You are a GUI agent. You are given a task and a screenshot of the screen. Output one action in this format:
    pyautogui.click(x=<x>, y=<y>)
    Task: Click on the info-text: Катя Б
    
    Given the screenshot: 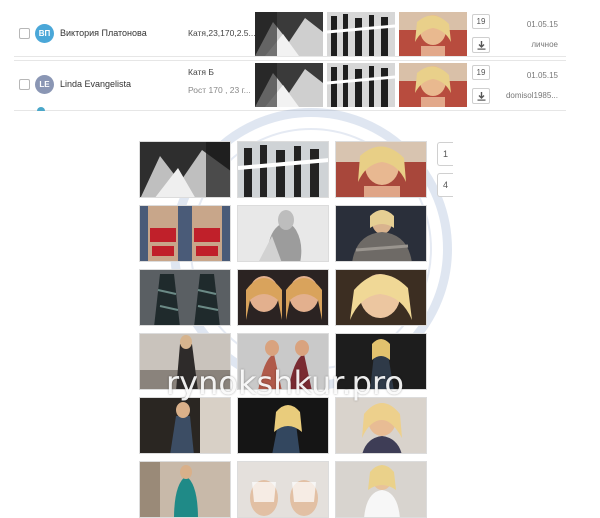 What is the action you would take?
    pyautogui.click(x=201, y=72)
    